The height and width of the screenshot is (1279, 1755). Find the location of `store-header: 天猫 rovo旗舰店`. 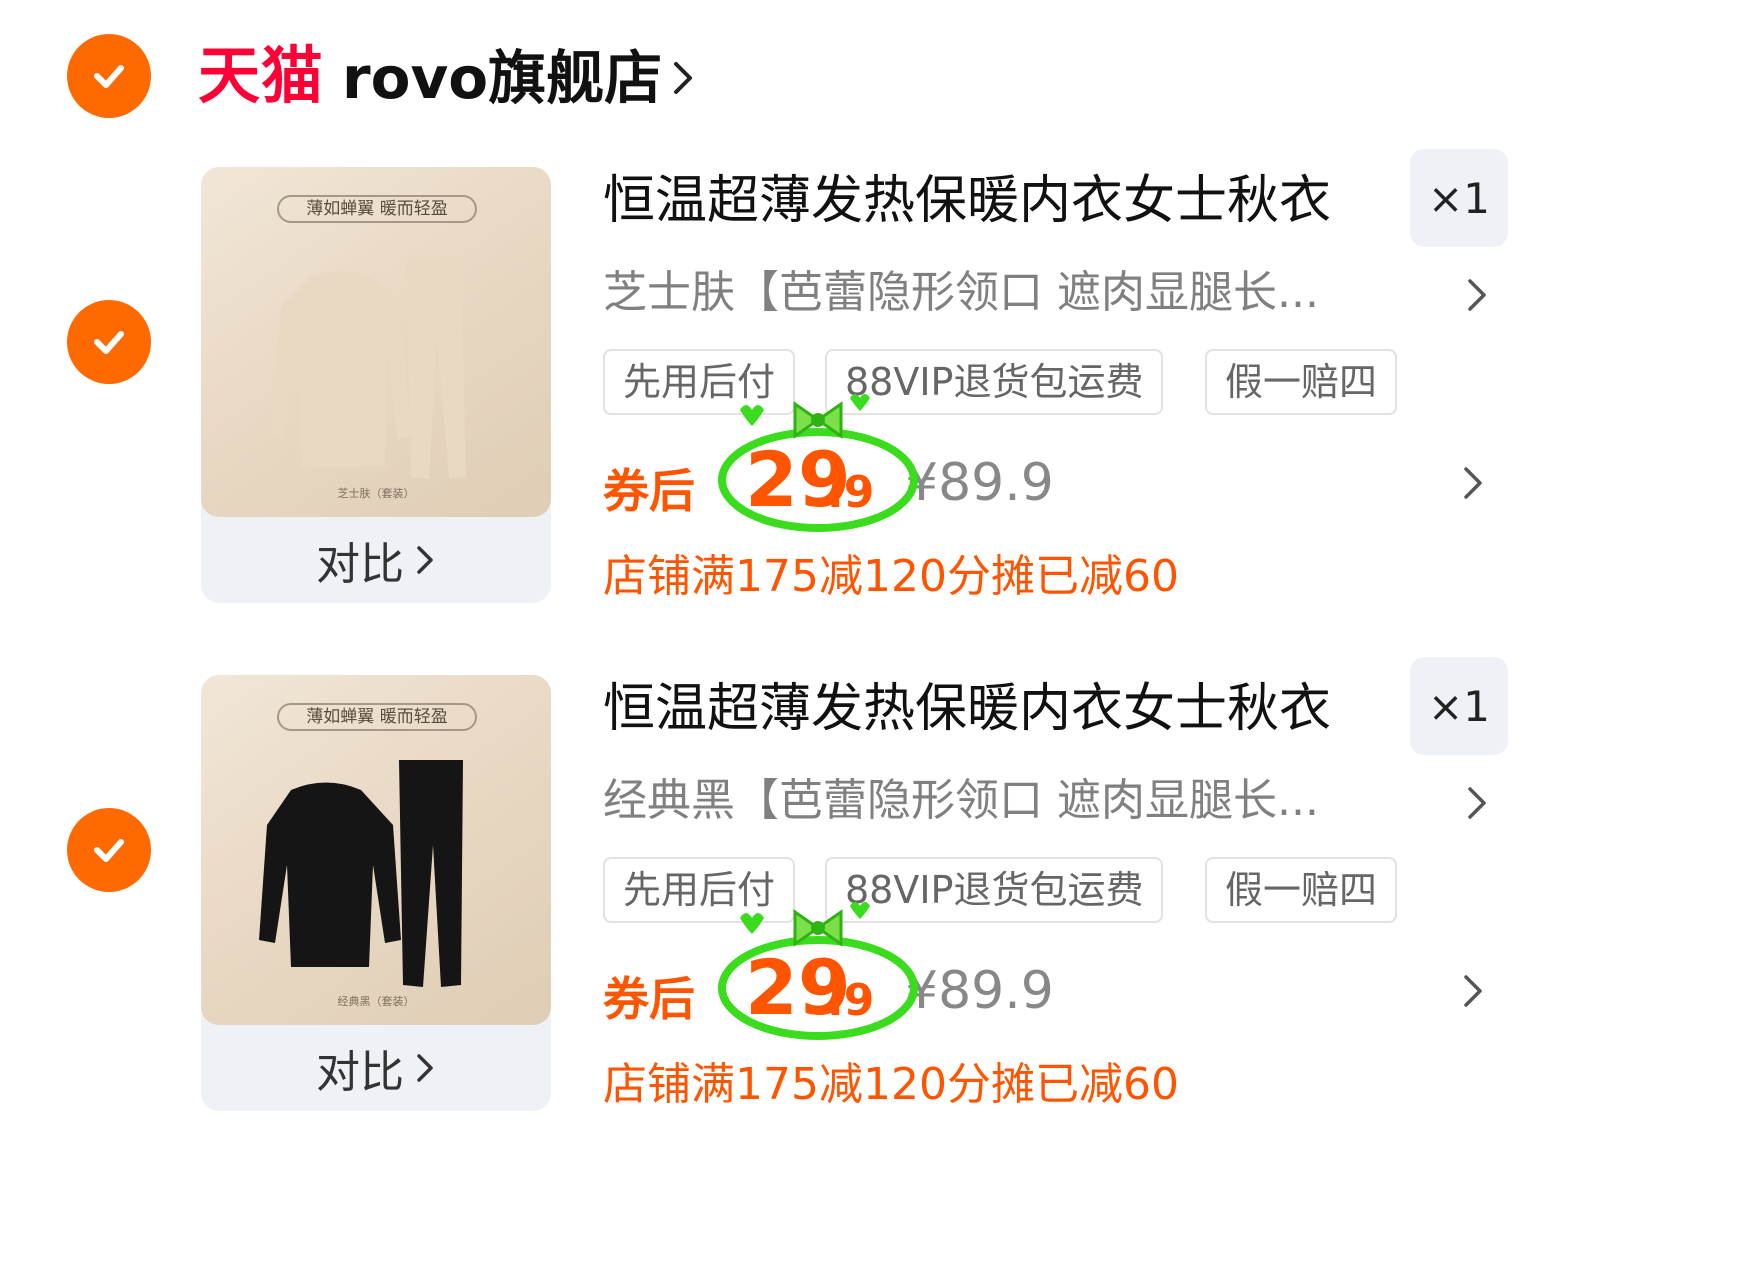

store-header: 天猫 rovo旗舰店 is located at coordinates (784, 75).